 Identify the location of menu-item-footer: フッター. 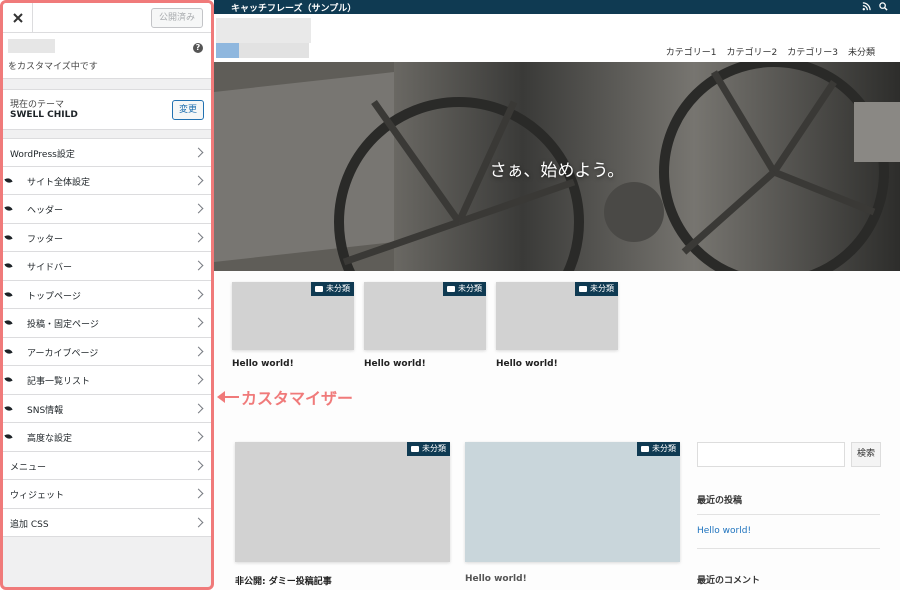
(107, 237).